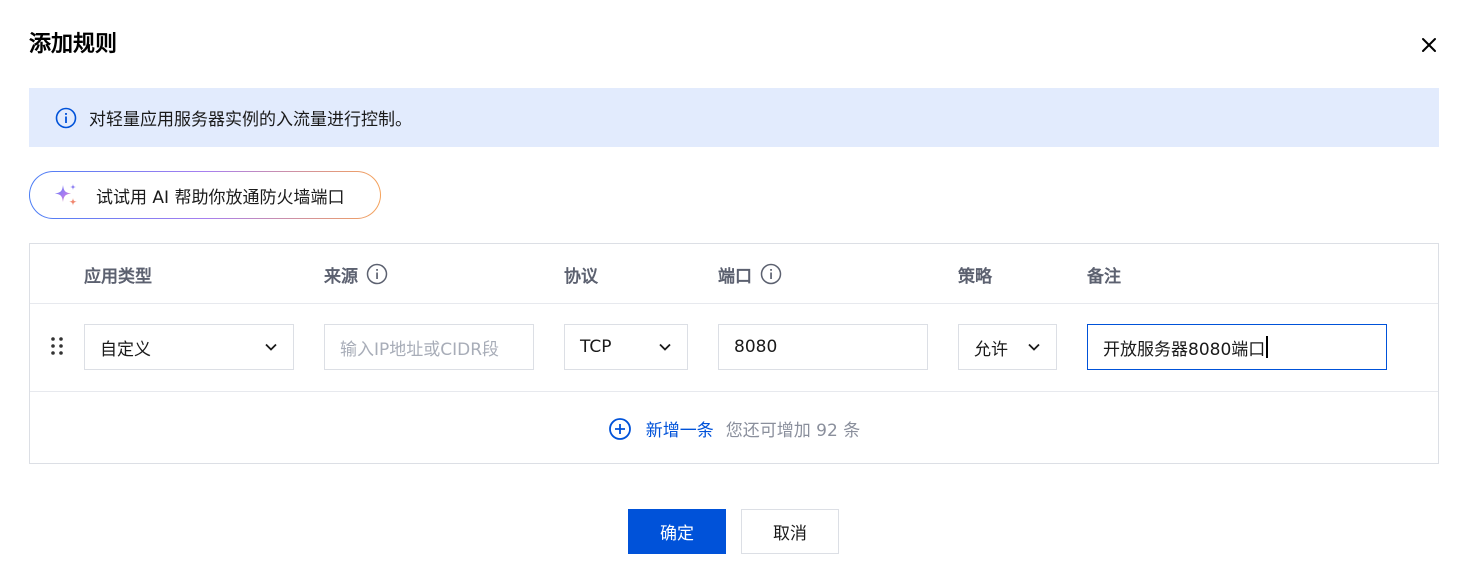 This screenshot has width=1465, height=579. What do you see at coordinates (732, 532) in the screenshot?
I see `dialog-footer: 确定 取消` at bounding box center [732, 532].